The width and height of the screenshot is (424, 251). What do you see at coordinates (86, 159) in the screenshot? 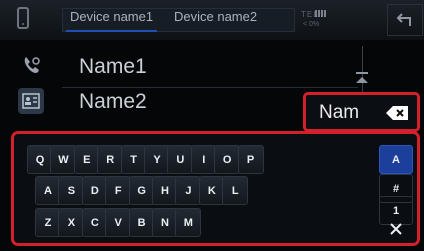
I see `key-e: E` at bounding box center [86, 159].